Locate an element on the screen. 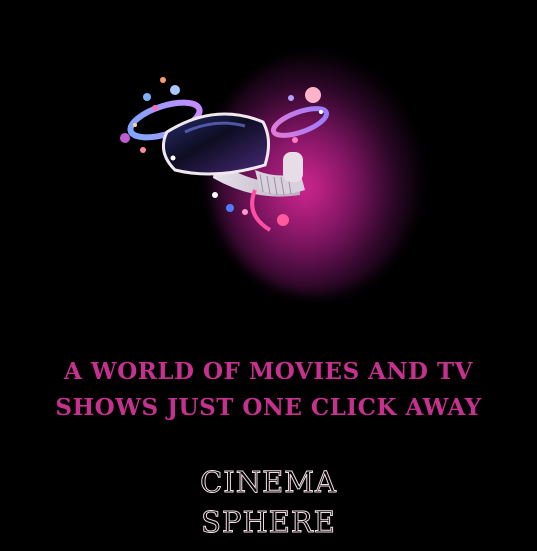 The image size is (537, 551). brand-line-1: CINEMA is located at coordinates (268, 482).